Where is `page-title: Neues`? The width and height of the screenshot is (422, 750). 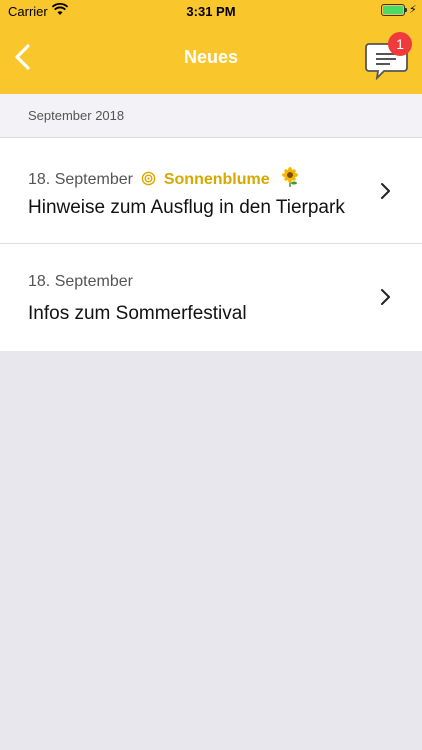
page-title: Neues is located at coordinates (211, 57).